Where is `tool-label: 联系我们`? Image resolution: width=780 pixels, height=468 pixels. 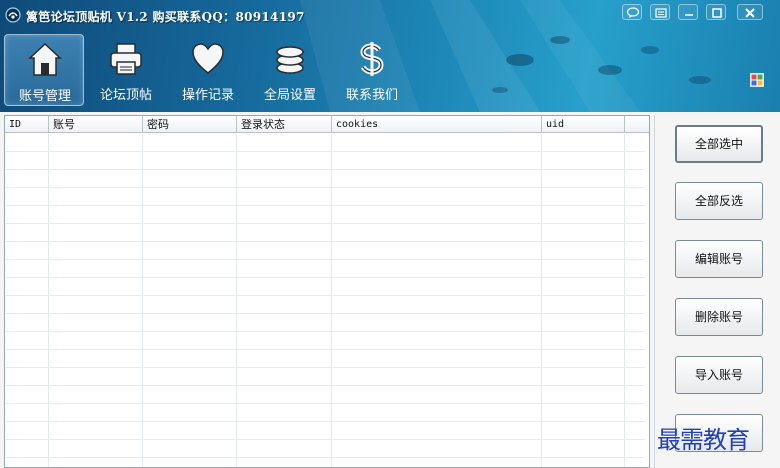
tool-label: 联系我们 is located at coordinates (371, 95).